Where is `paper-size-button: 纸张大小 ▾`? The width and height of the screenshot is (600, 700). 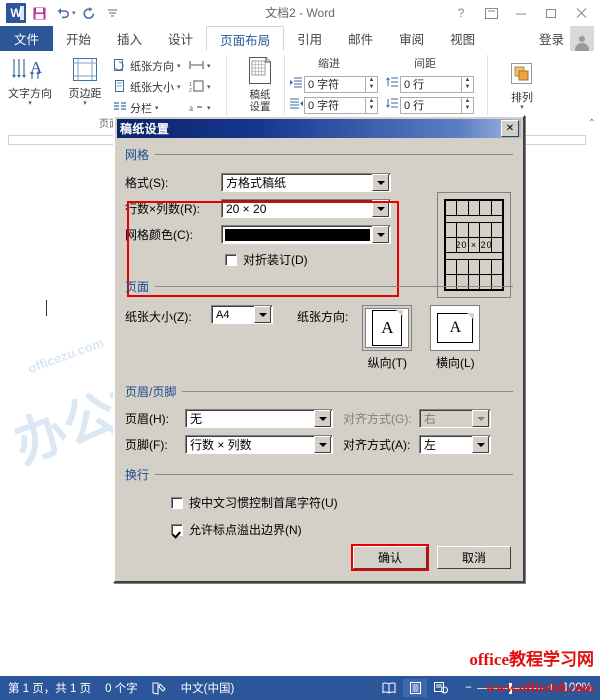
paper-size-button: 纸张大小 ▾ is located at coordinates (146, 86).